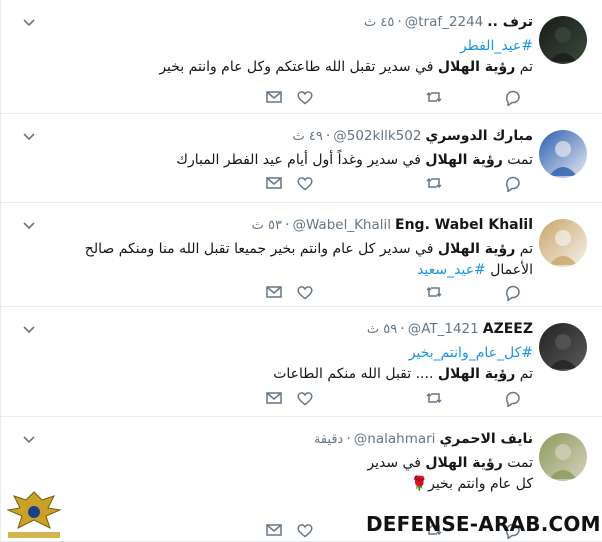  Describe the element at coordinates (464, 225) in the screenshot. I see `display-name: Eng. Wabel Khalil` at that location.